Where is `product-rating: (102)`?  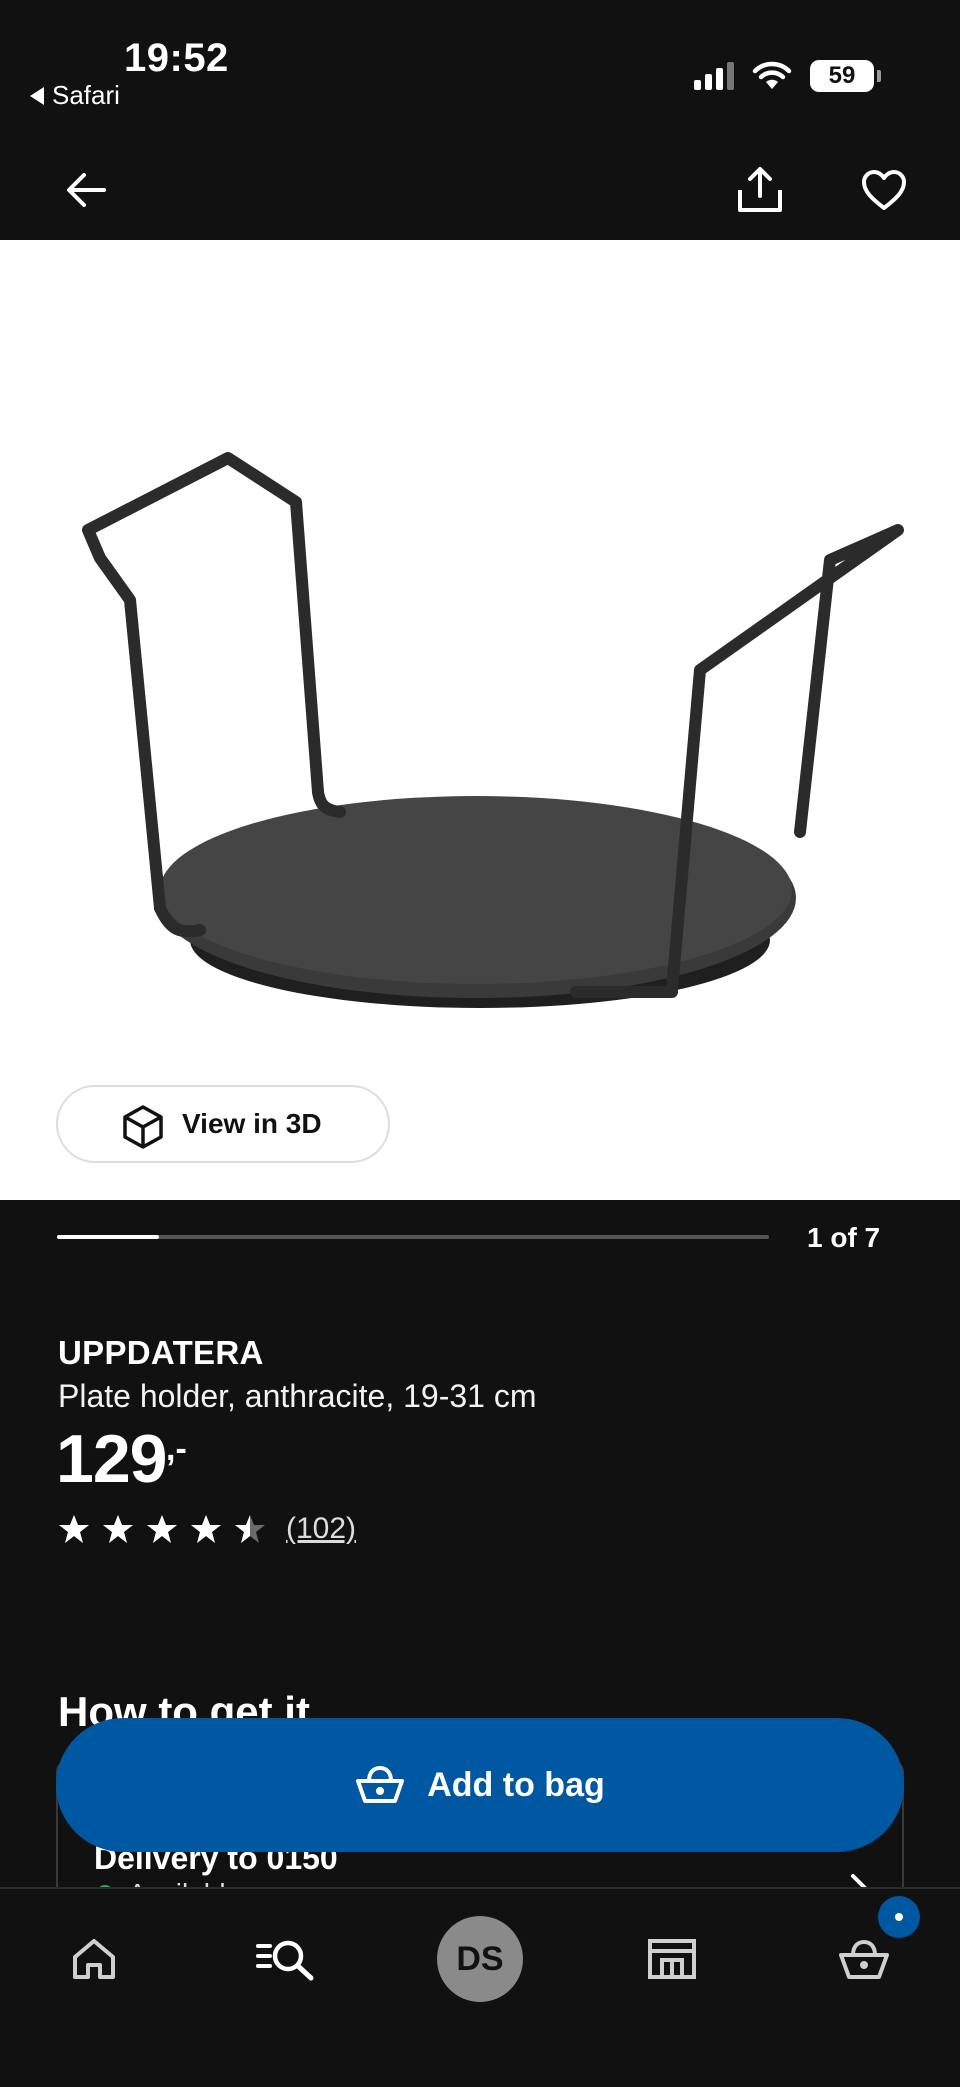
product-rating: (102) is located at coordinates (207, 1529).